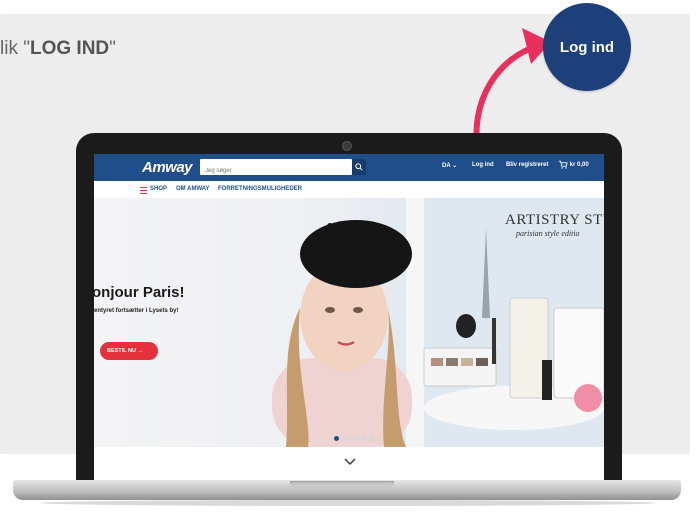  What do you see at coordinates (129, 351) in the screenshot?
I see `order-now-button: BESTIL NU →` at bounding box center [129, 351].